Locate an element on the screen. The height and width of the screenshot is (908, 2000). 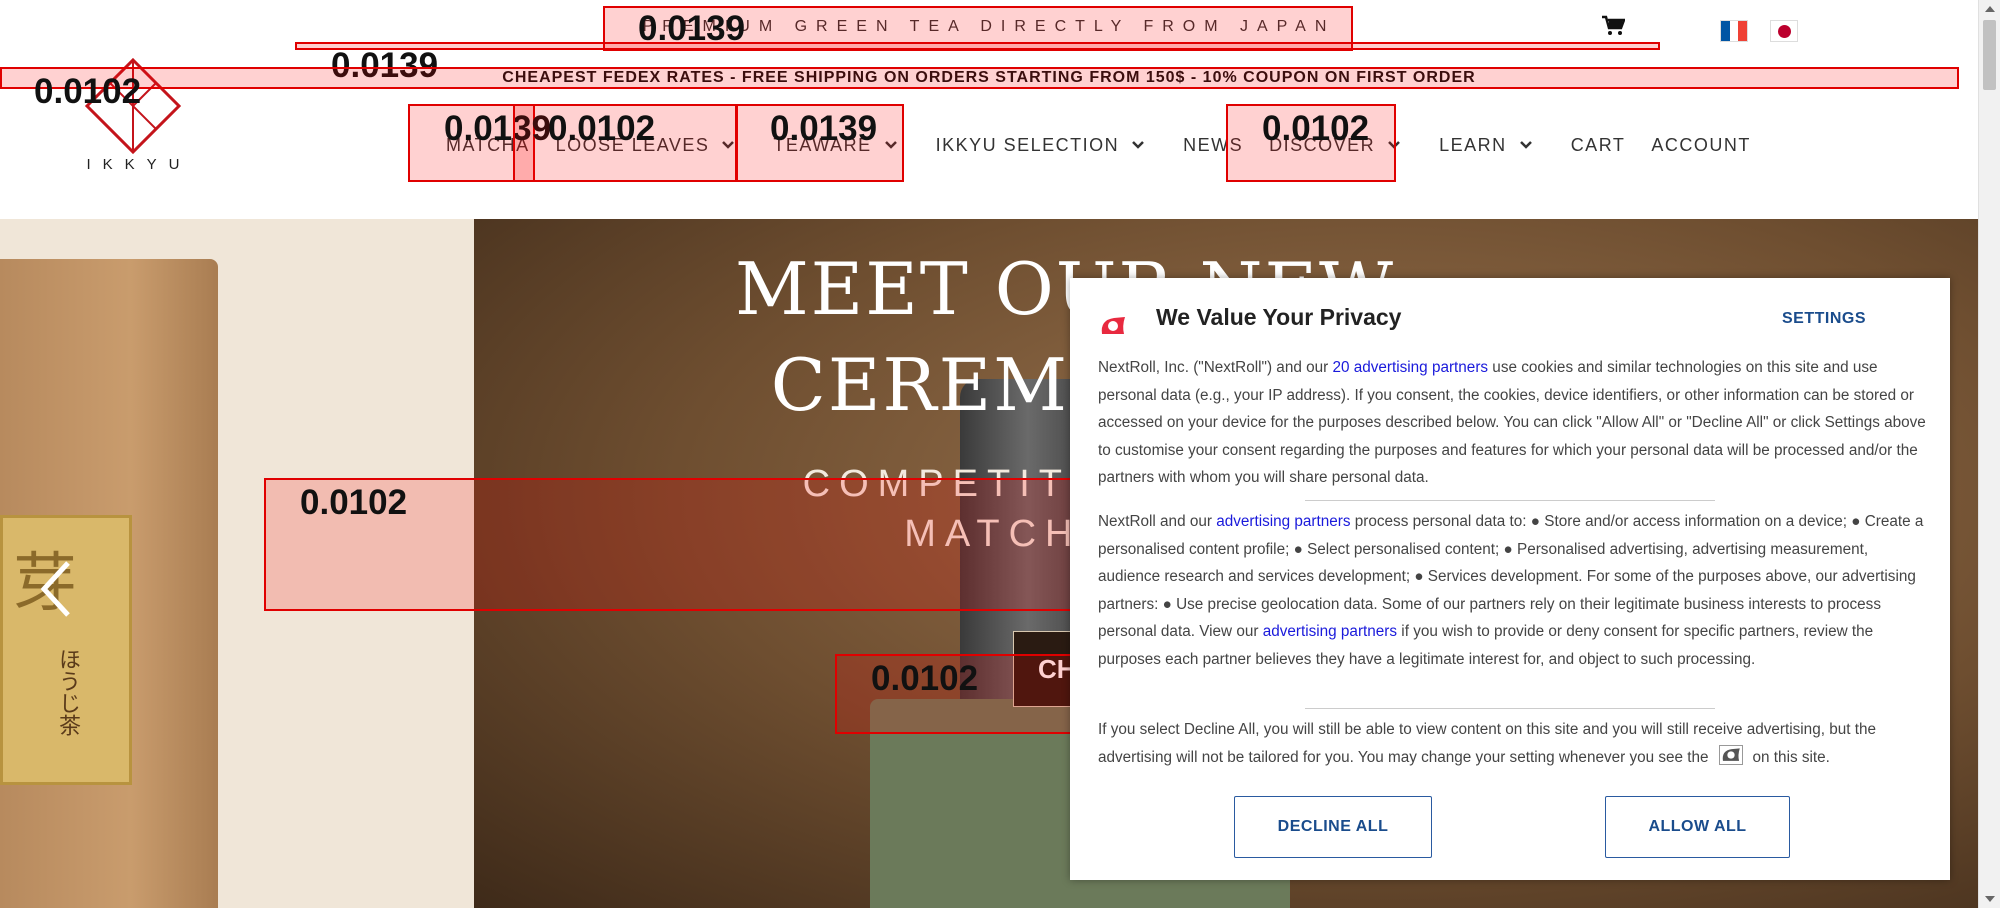
advertising-partners-link: 20 advertising partners is located at coordinates (1410, 367).